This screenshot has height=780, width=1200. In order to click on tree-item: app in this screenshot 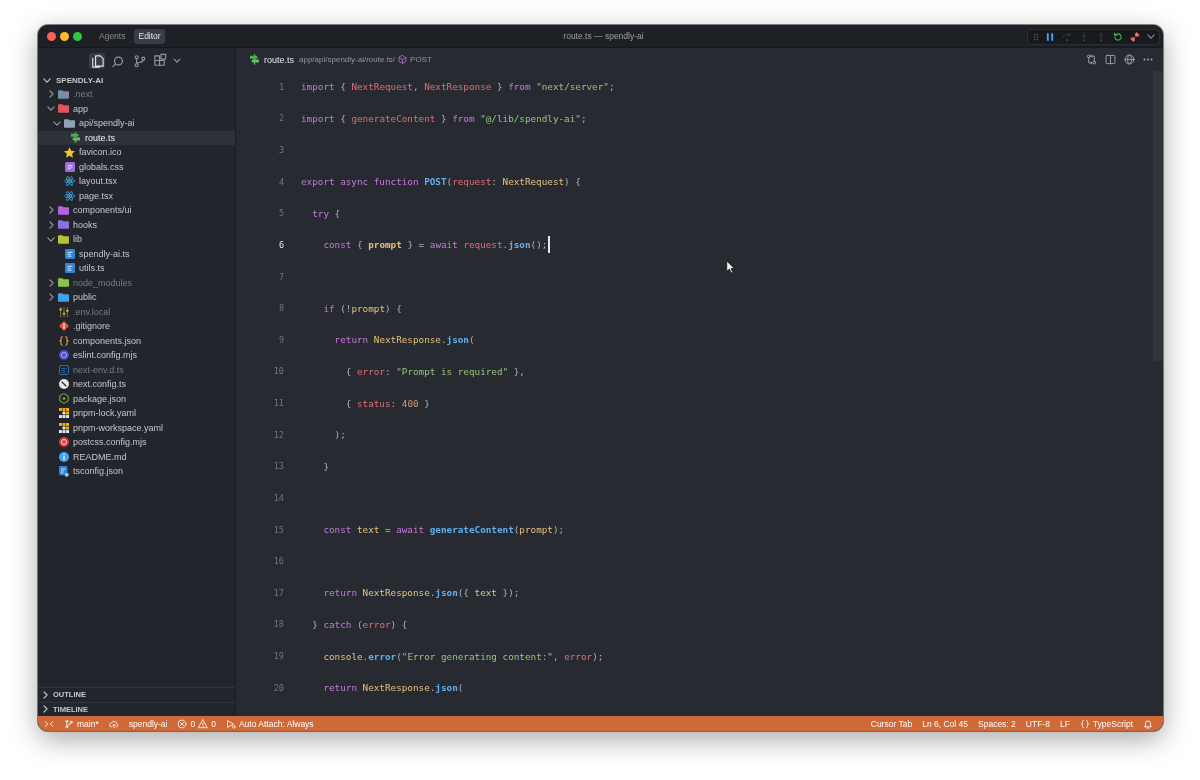, I will do `click(136, 108)`.